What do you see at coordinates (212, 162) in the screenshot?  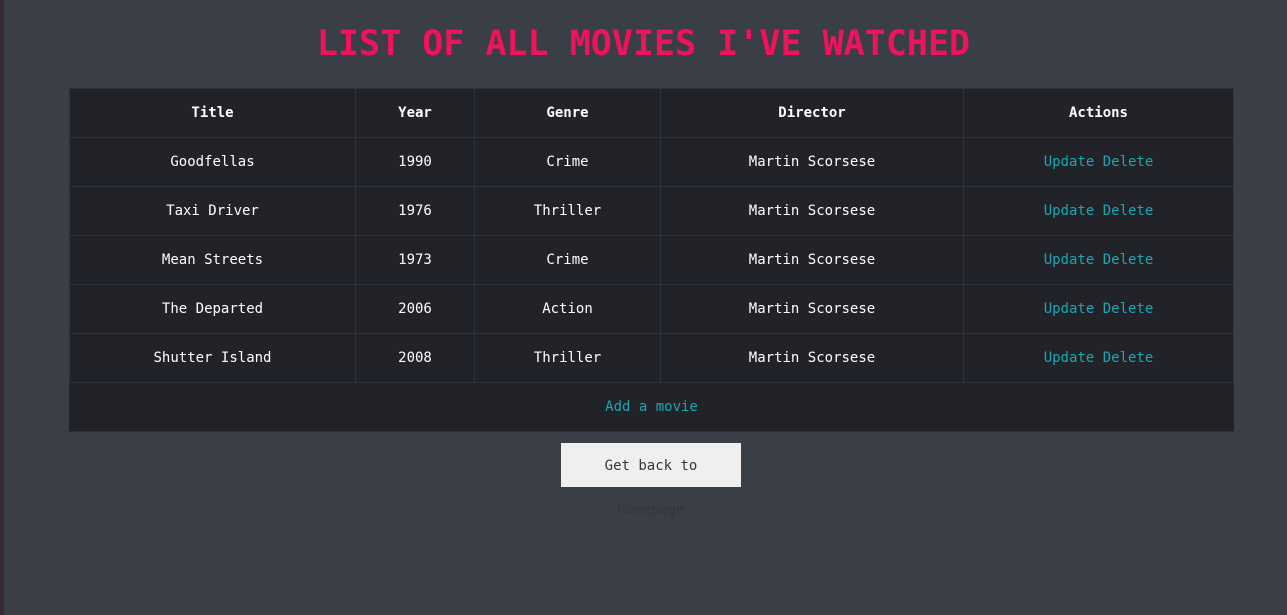 I see `cell-title: Goodfellas` at bounding box center [212, 162].